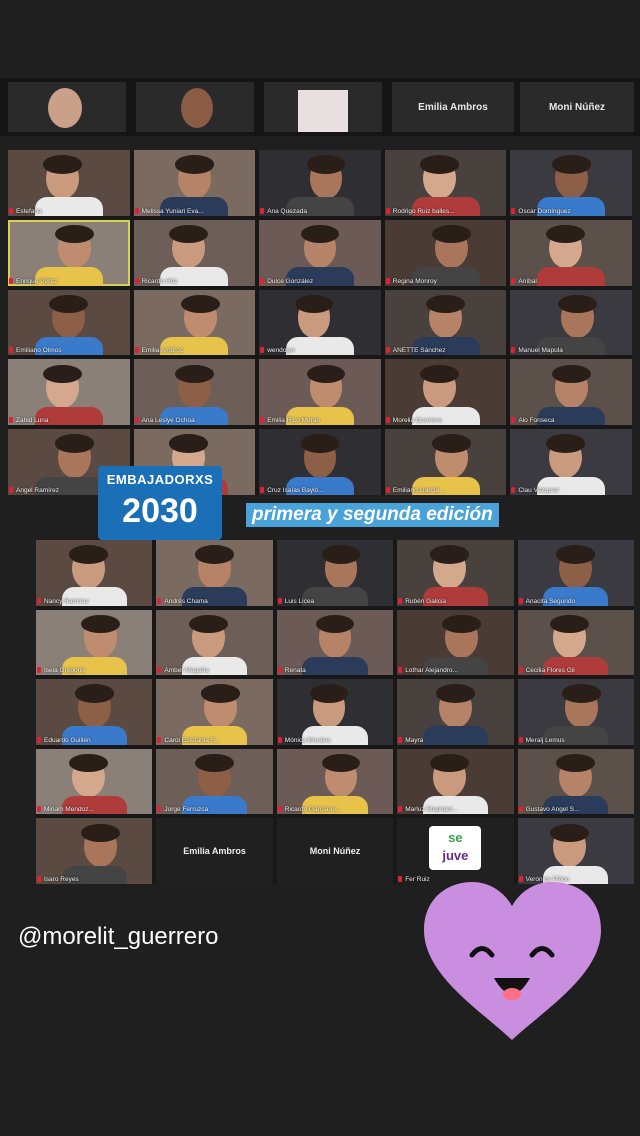 Image resolution: width=640 pixels, height=1136 pixels. What do you see at coordinates (575, 712) in the screenshot?
I see `participant-video-tile: Meralj Lemus` at bounding box center [575, 712].